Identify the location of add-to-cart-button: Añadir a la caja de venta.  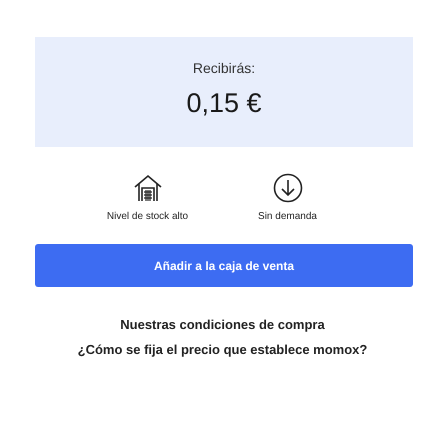
(224, 265).